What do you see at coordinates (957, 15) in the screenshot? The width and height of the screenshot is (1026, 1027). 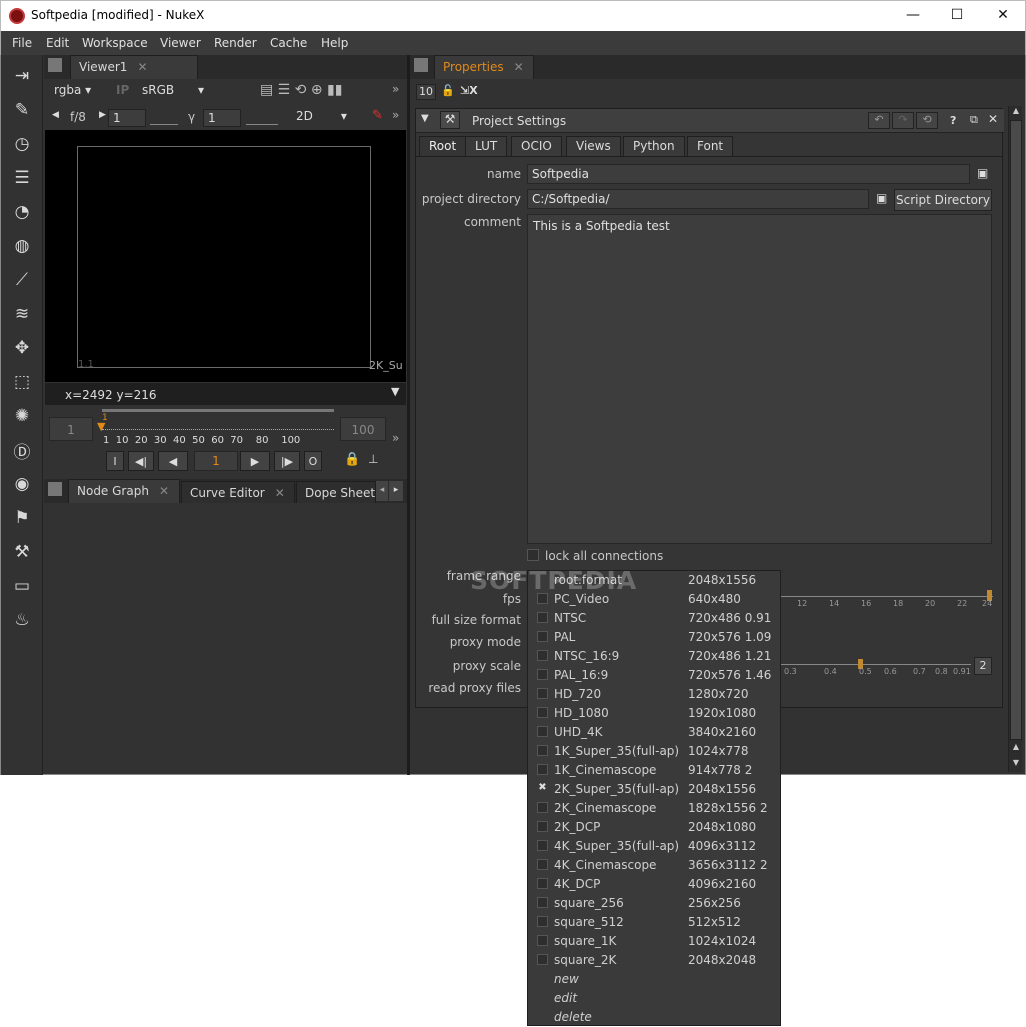 I see `maximize-button: ☐` at bounding box center [957, 15].